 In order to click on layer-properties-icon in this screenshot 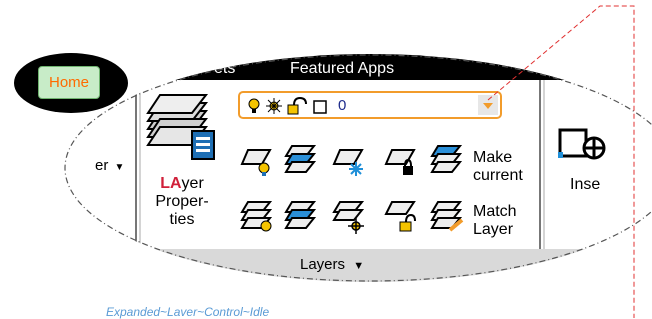, I will do `click(180, 127)`.